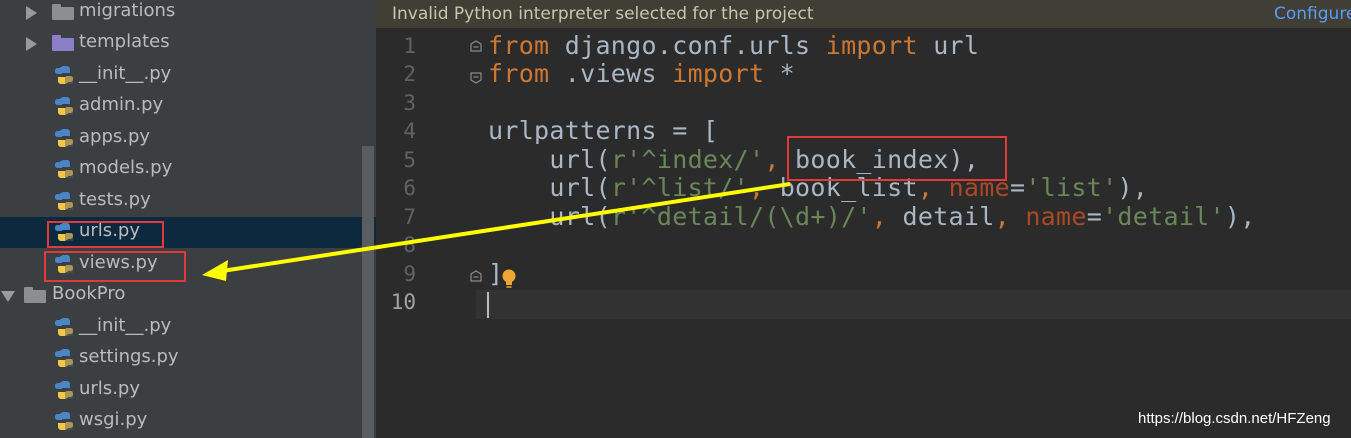 The image size is (1351, 438). I want to click on tree-item-label: urls.py, so click(109, 388).